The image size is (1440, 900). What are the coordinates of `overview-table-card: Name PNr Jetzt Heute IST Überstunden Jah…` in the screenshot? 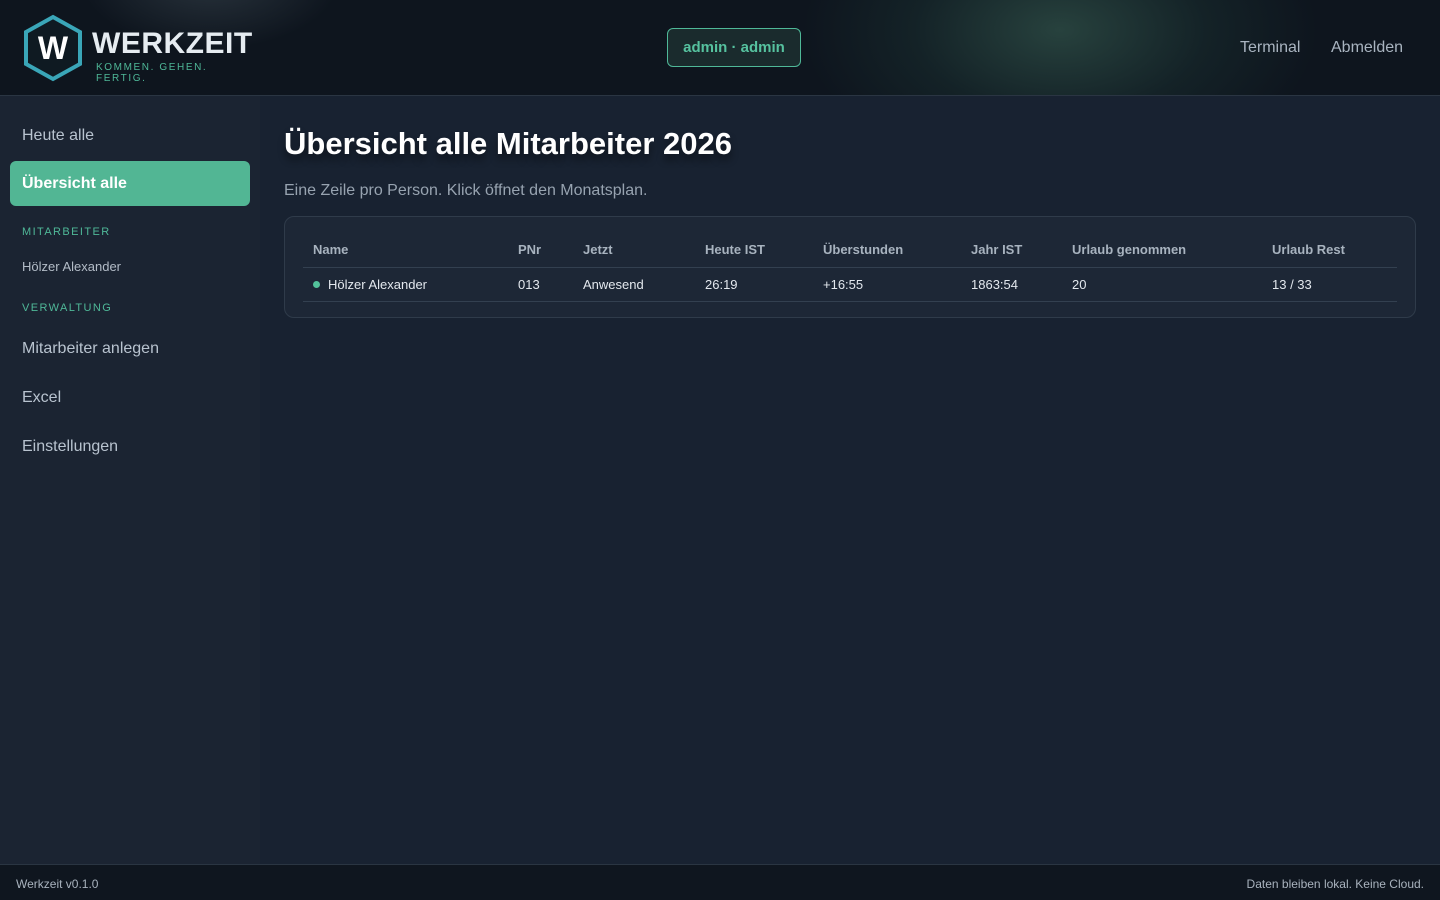 It's located at (850, 267).